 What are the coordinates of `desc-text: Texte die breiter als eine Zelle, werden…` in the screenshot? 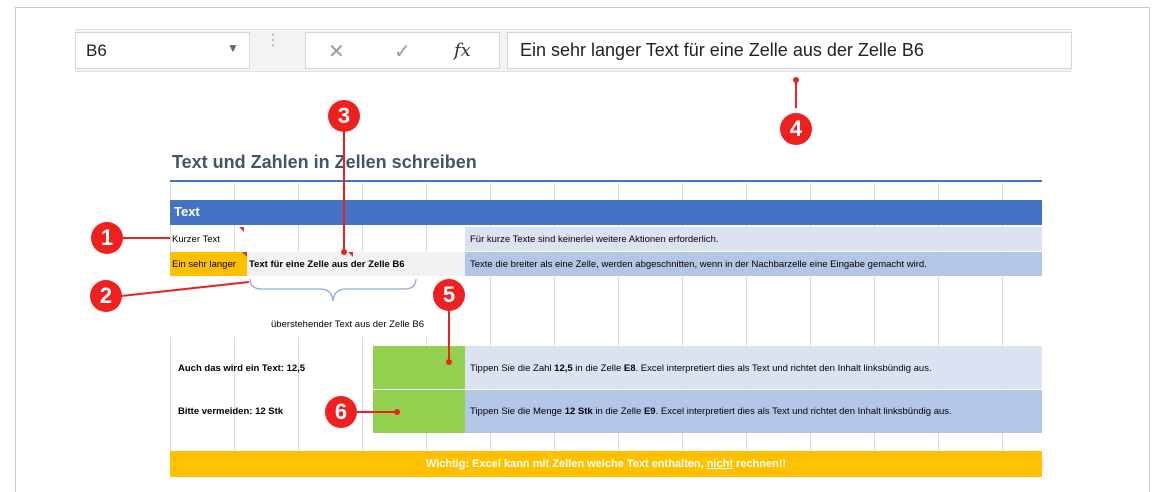 It's located at (698, 264).